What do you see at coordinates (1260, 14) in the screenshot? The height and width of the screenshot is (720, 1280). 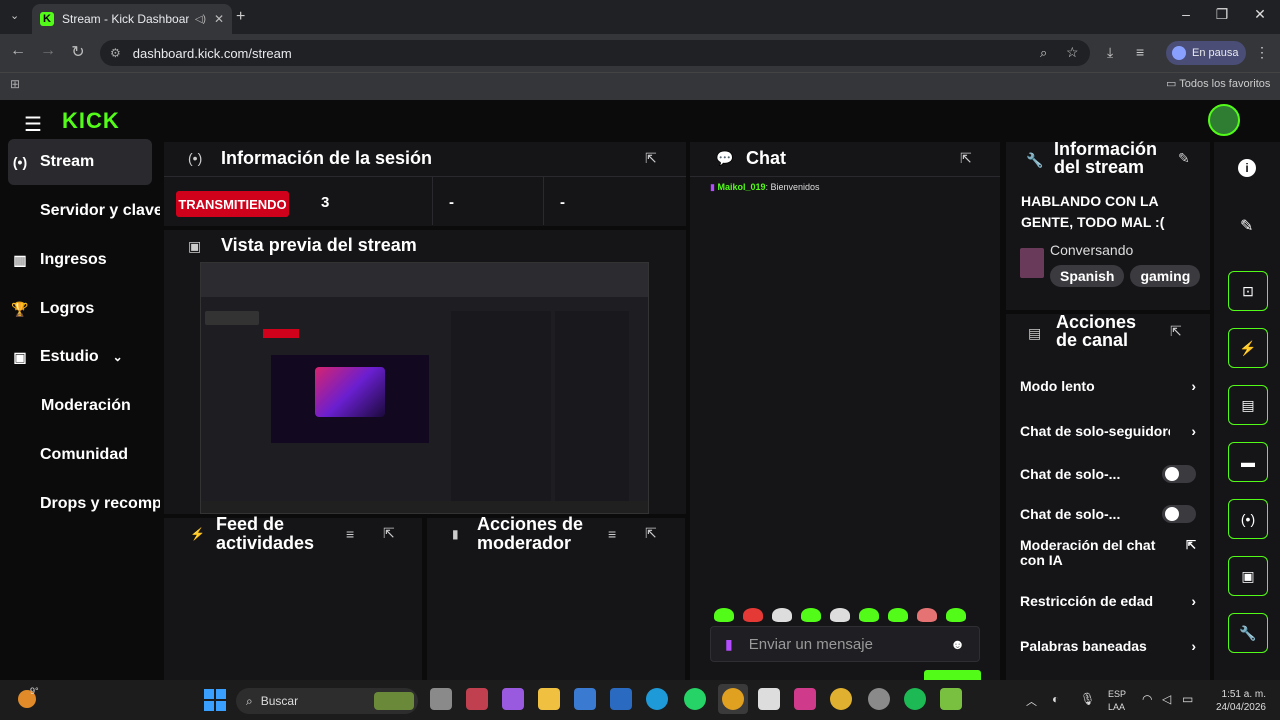 I see `close-window-button: ✕` at bounding box center [1260, 14].